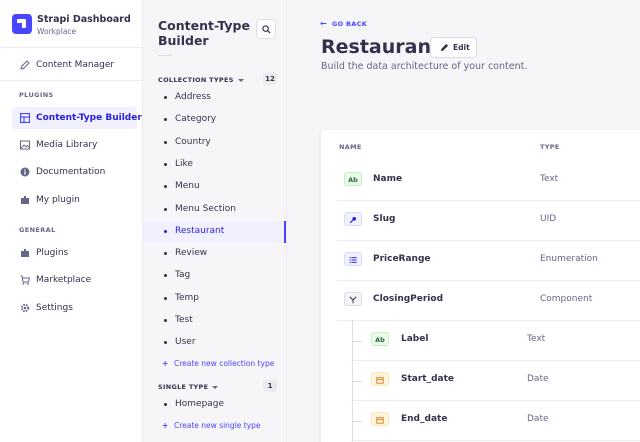  I want to click on nav-item-label: Media Library, so click(67, 145).